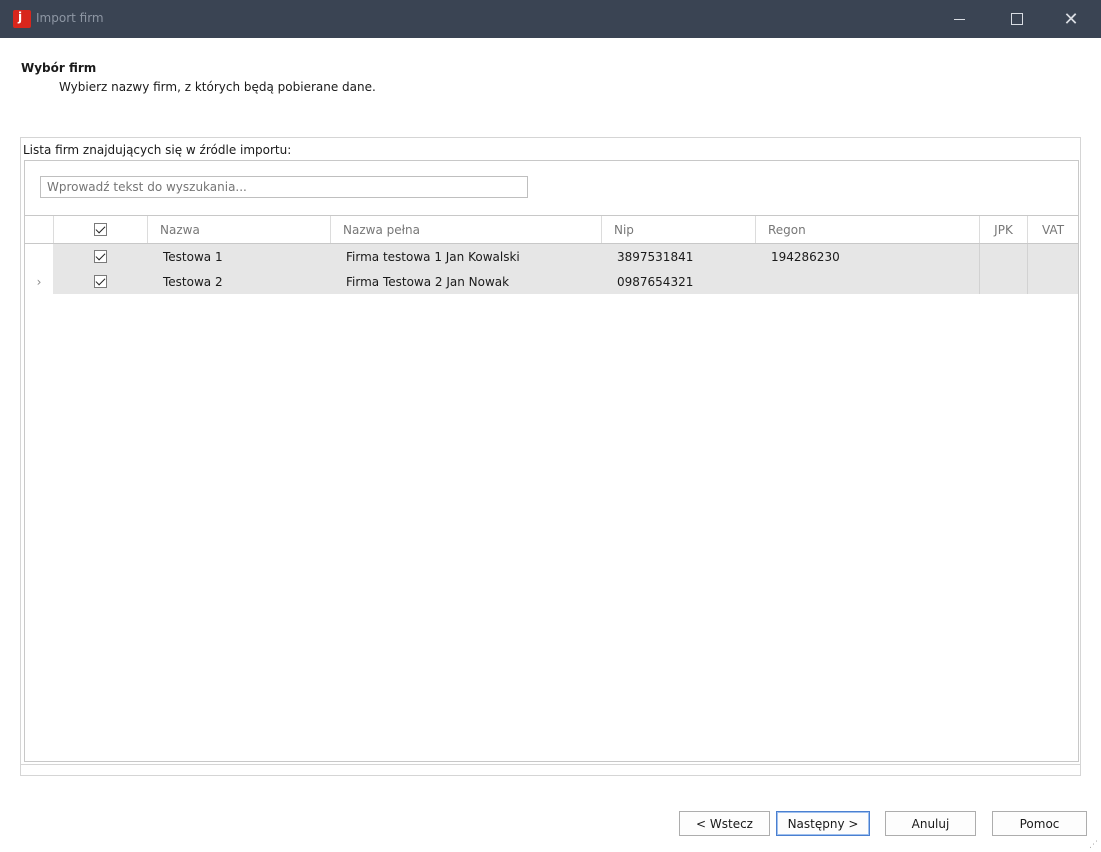  Describe the element at coordinates (550, 764) in the screenshot. I see `panel-divider` at that location.